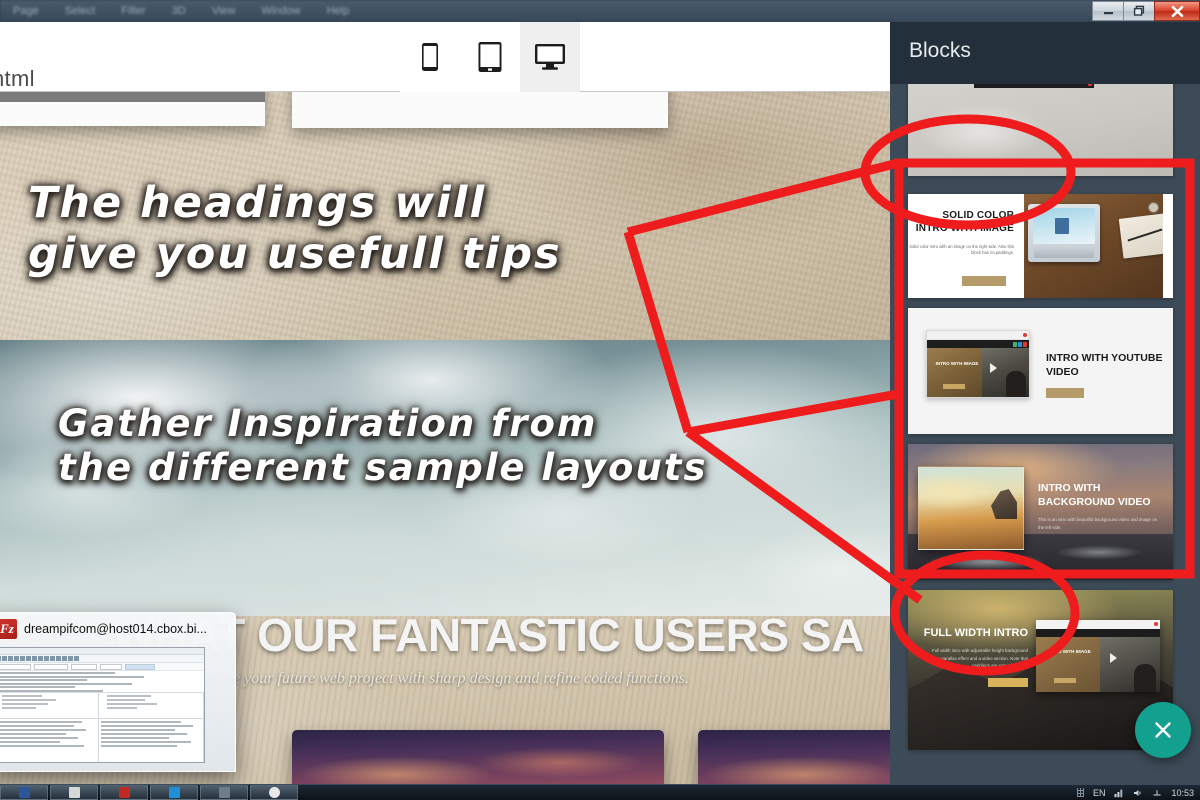 Image resolution: width=1200 pixels, height=800 pixels. I want to click on minimize-icon, so click(1108, 13).